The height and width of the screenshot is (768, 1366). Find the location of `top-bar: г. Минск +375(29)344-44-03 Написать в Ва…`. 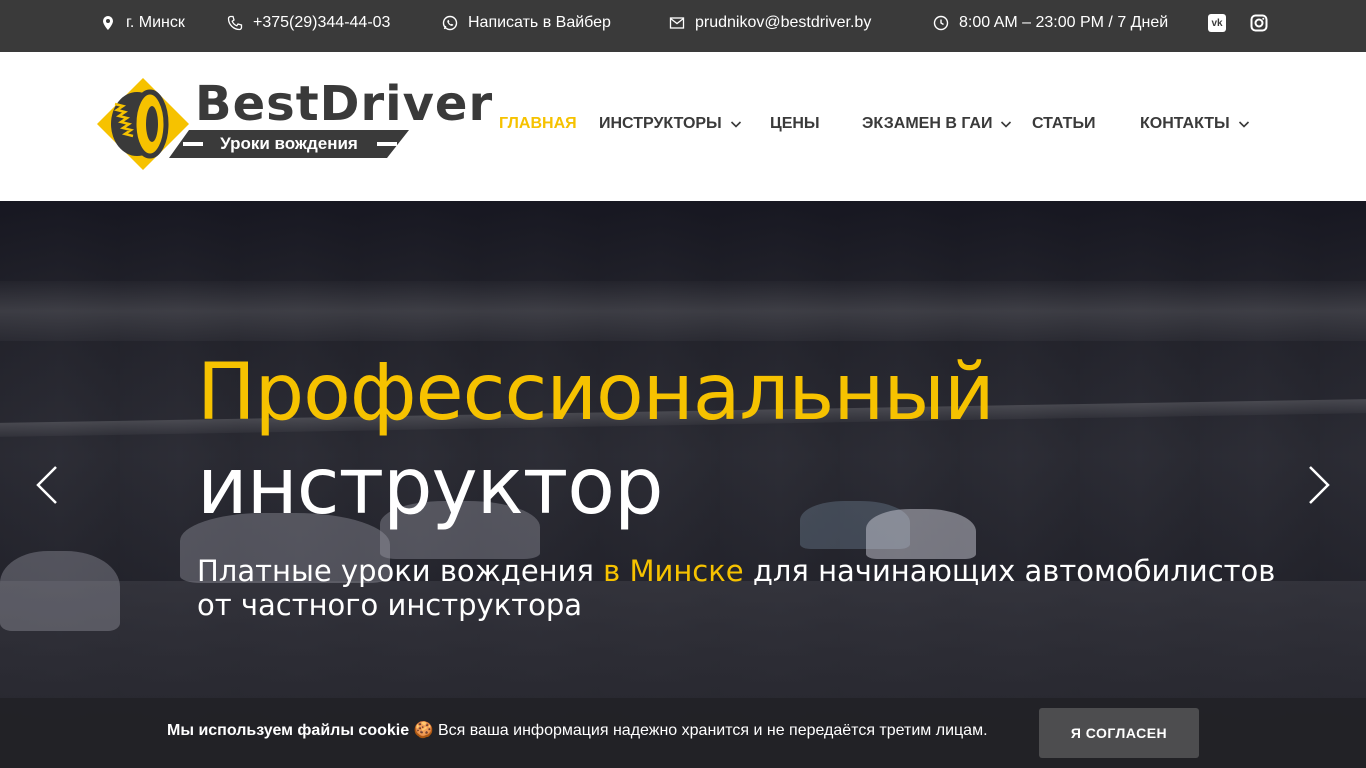

top-bar: г. Минск +375(29)344-44-03 Написать в Ва… is located at coordinates (683, 26).